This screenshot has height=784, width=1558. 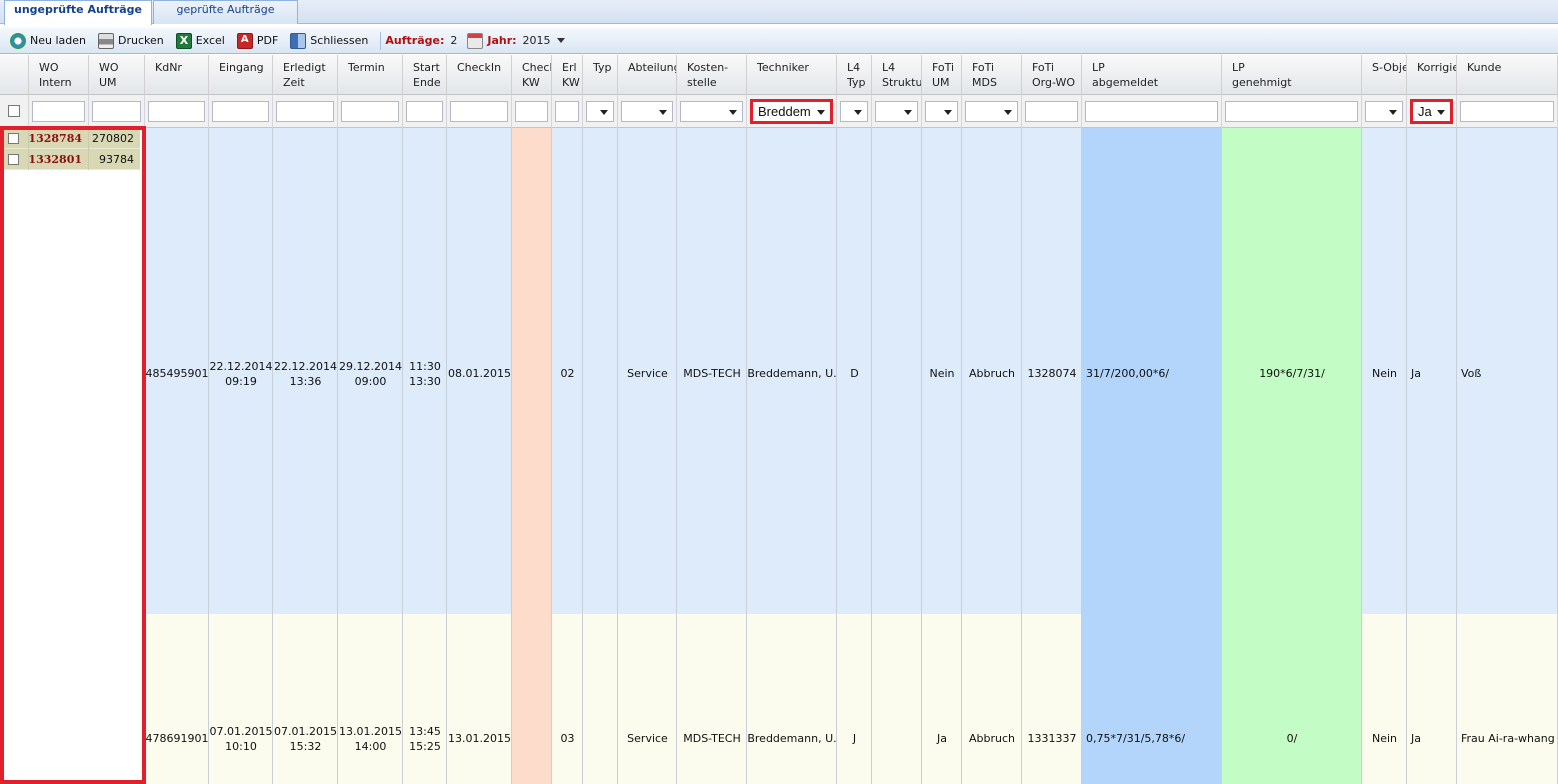 What do you see at coordinates (58, 138) in the screenshot?
I see `wo-intern-value: 1328784` at bounding box center [58, 138].